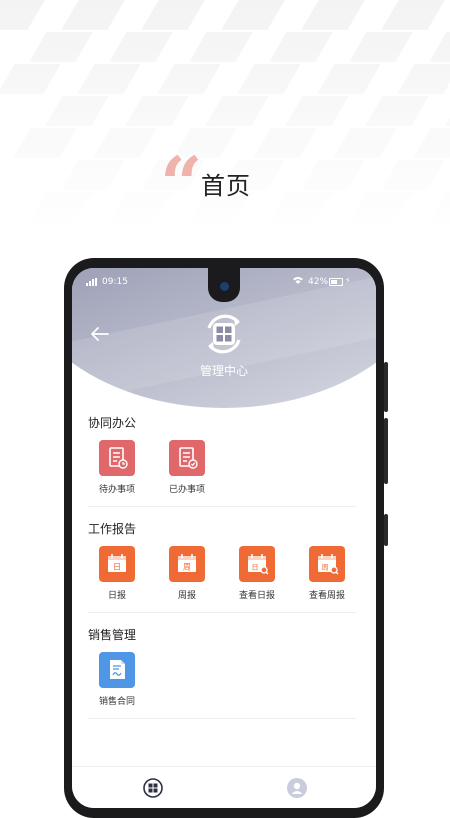 This screenshot has height=818, width=450. I want to click on view-daily-report-button: 日 查看日报, so click(257, 576).